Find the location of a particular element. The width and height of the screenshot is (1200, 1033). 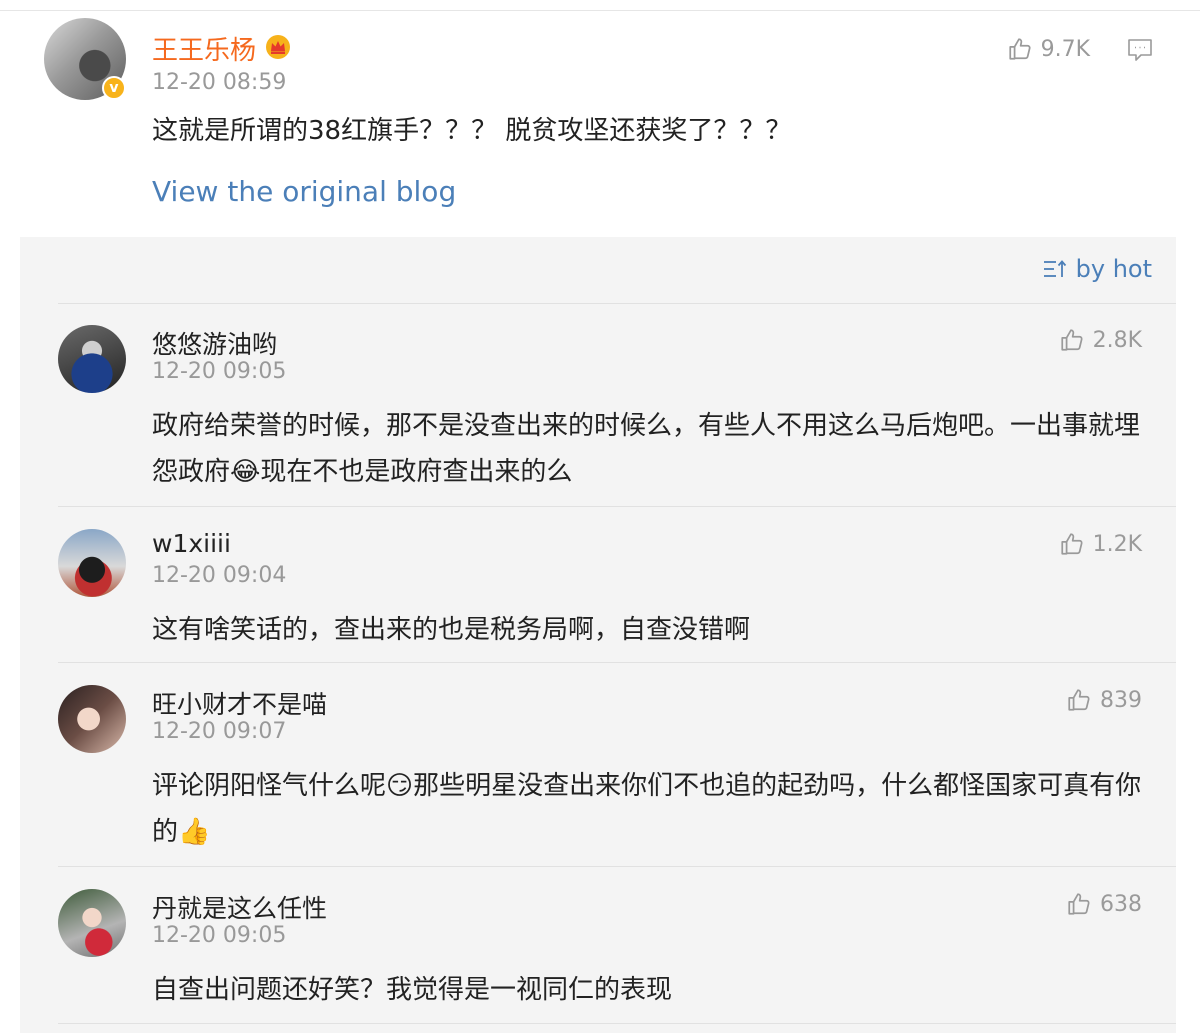

sort-by-hot-toggle: by hot is located at coordinates (1097, 269).